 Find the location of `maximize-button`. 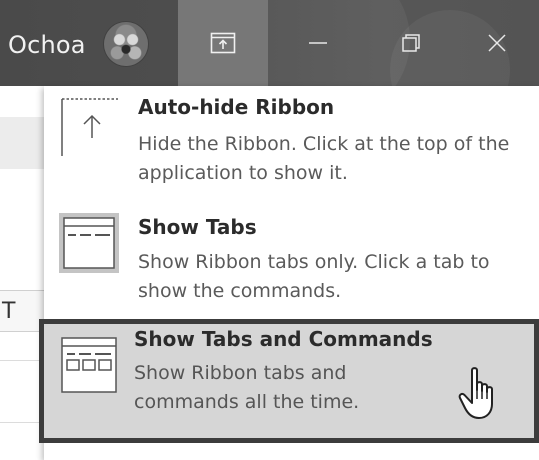

maximize-button is located at coordinates (411, 43).